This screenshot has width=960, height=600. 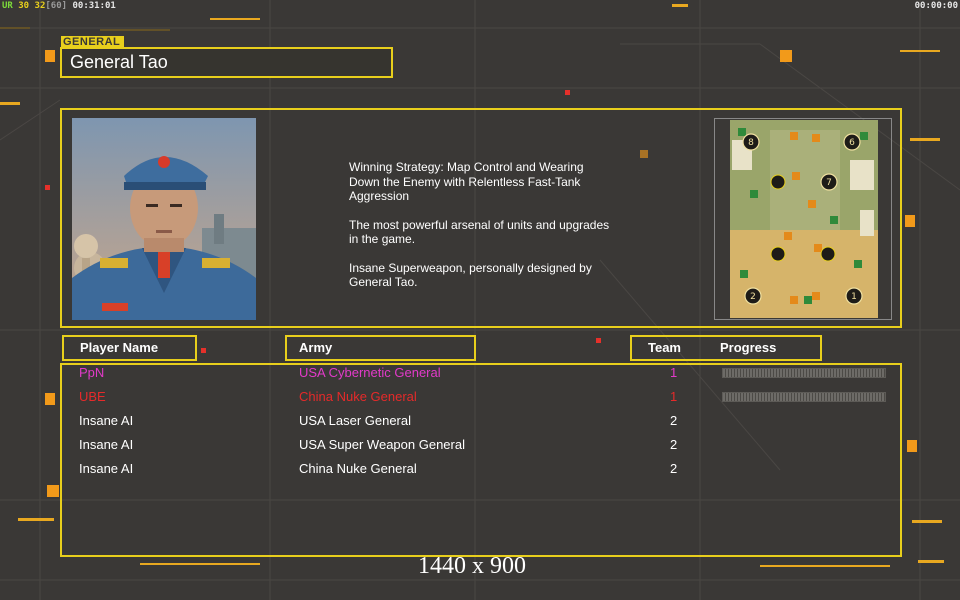 I want to click on start-label-7: 7, so click(x=829, y=183).